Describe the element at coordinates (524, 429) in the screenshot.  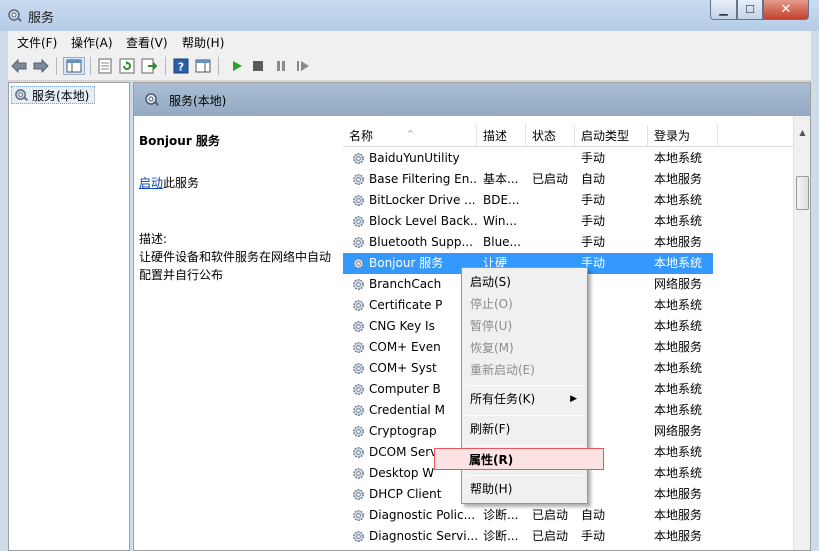
I see `menu-item-refresh: 刷新(F)` at that location.